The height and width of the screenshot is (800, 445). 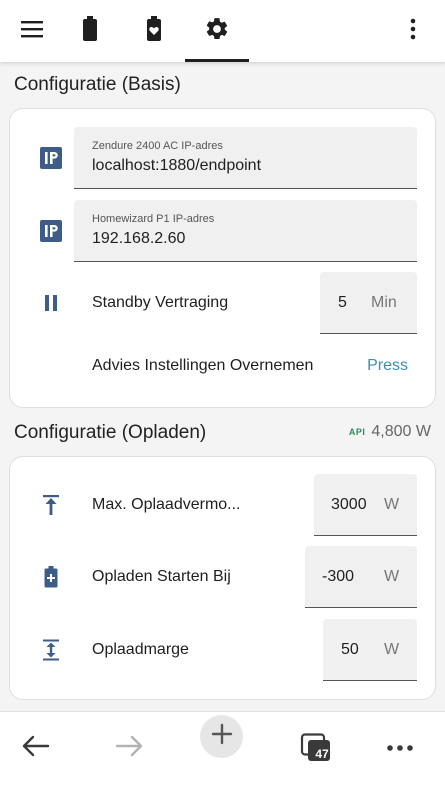 What do you see at coordinates (342, 302) in the screenshot?
I see `standby-value: 5` at bounding box center [342, 302].